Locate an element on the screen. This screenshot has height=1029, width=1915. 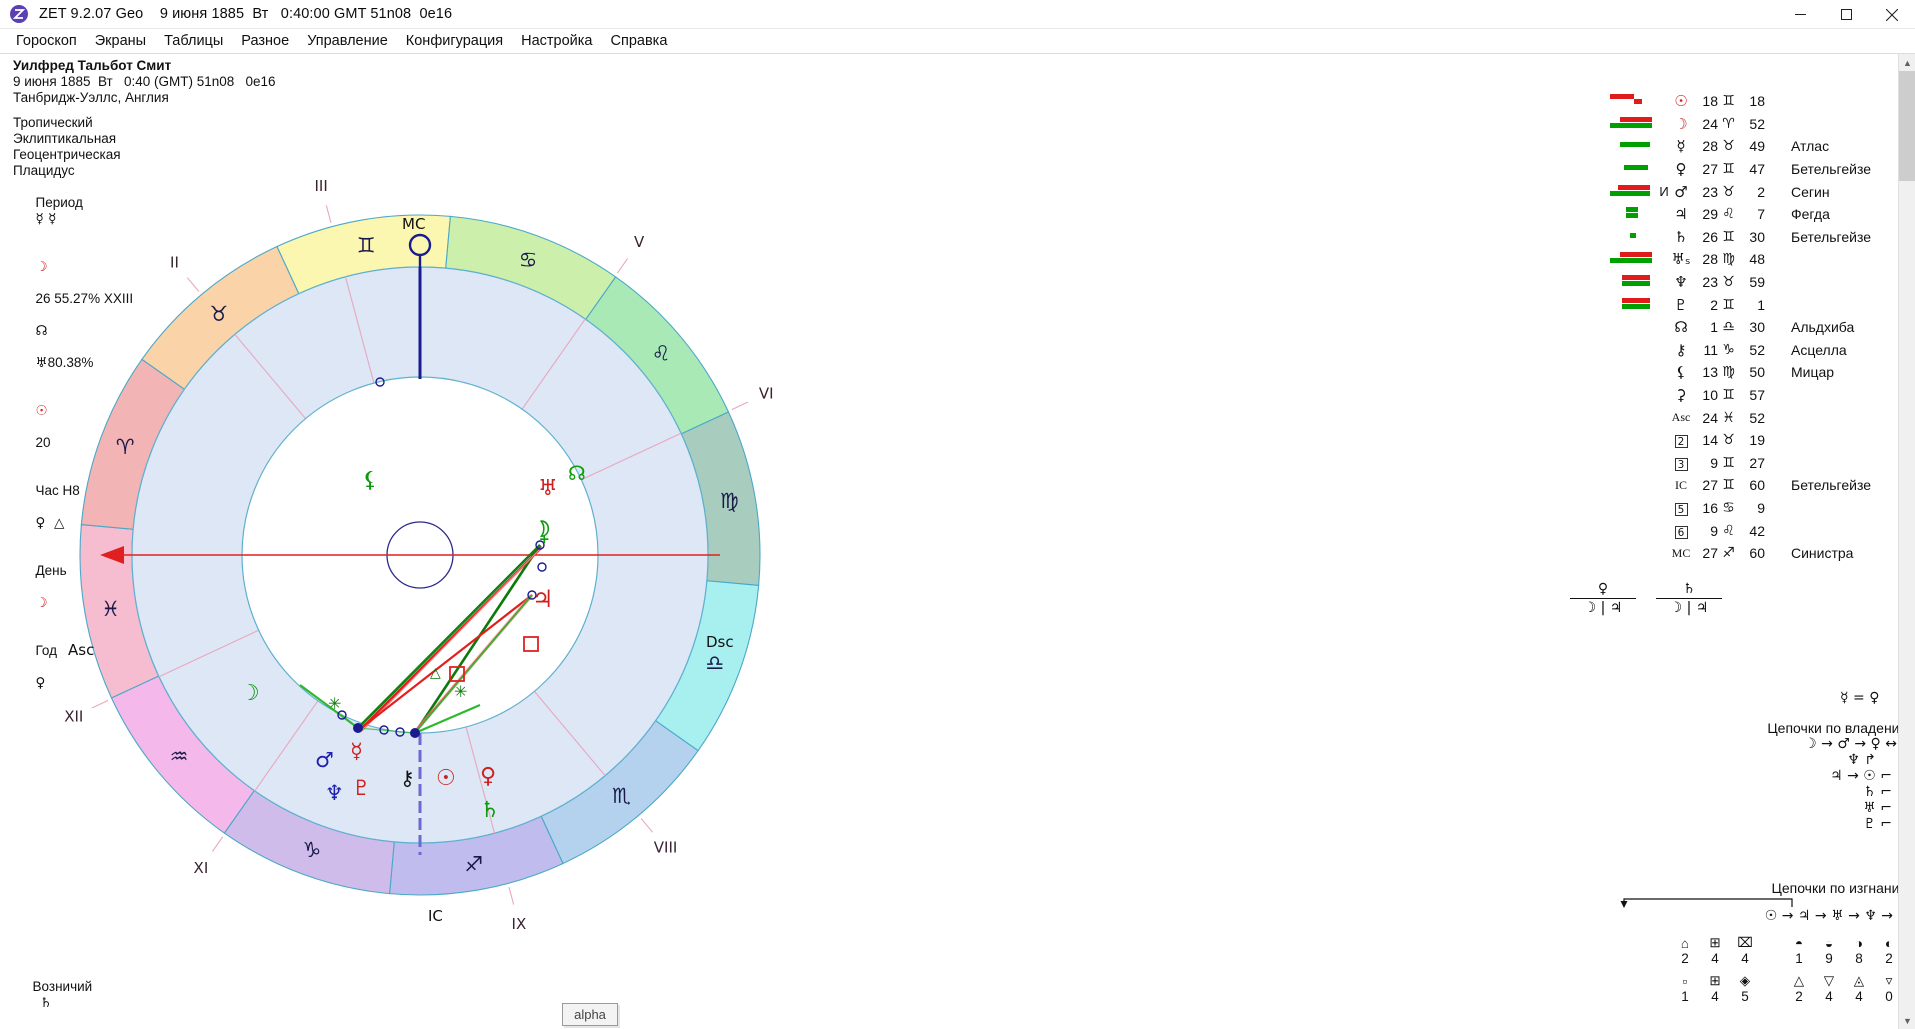
planet-row: ♆ 23 ♉ 59 is located at coordinates (1760, 282).